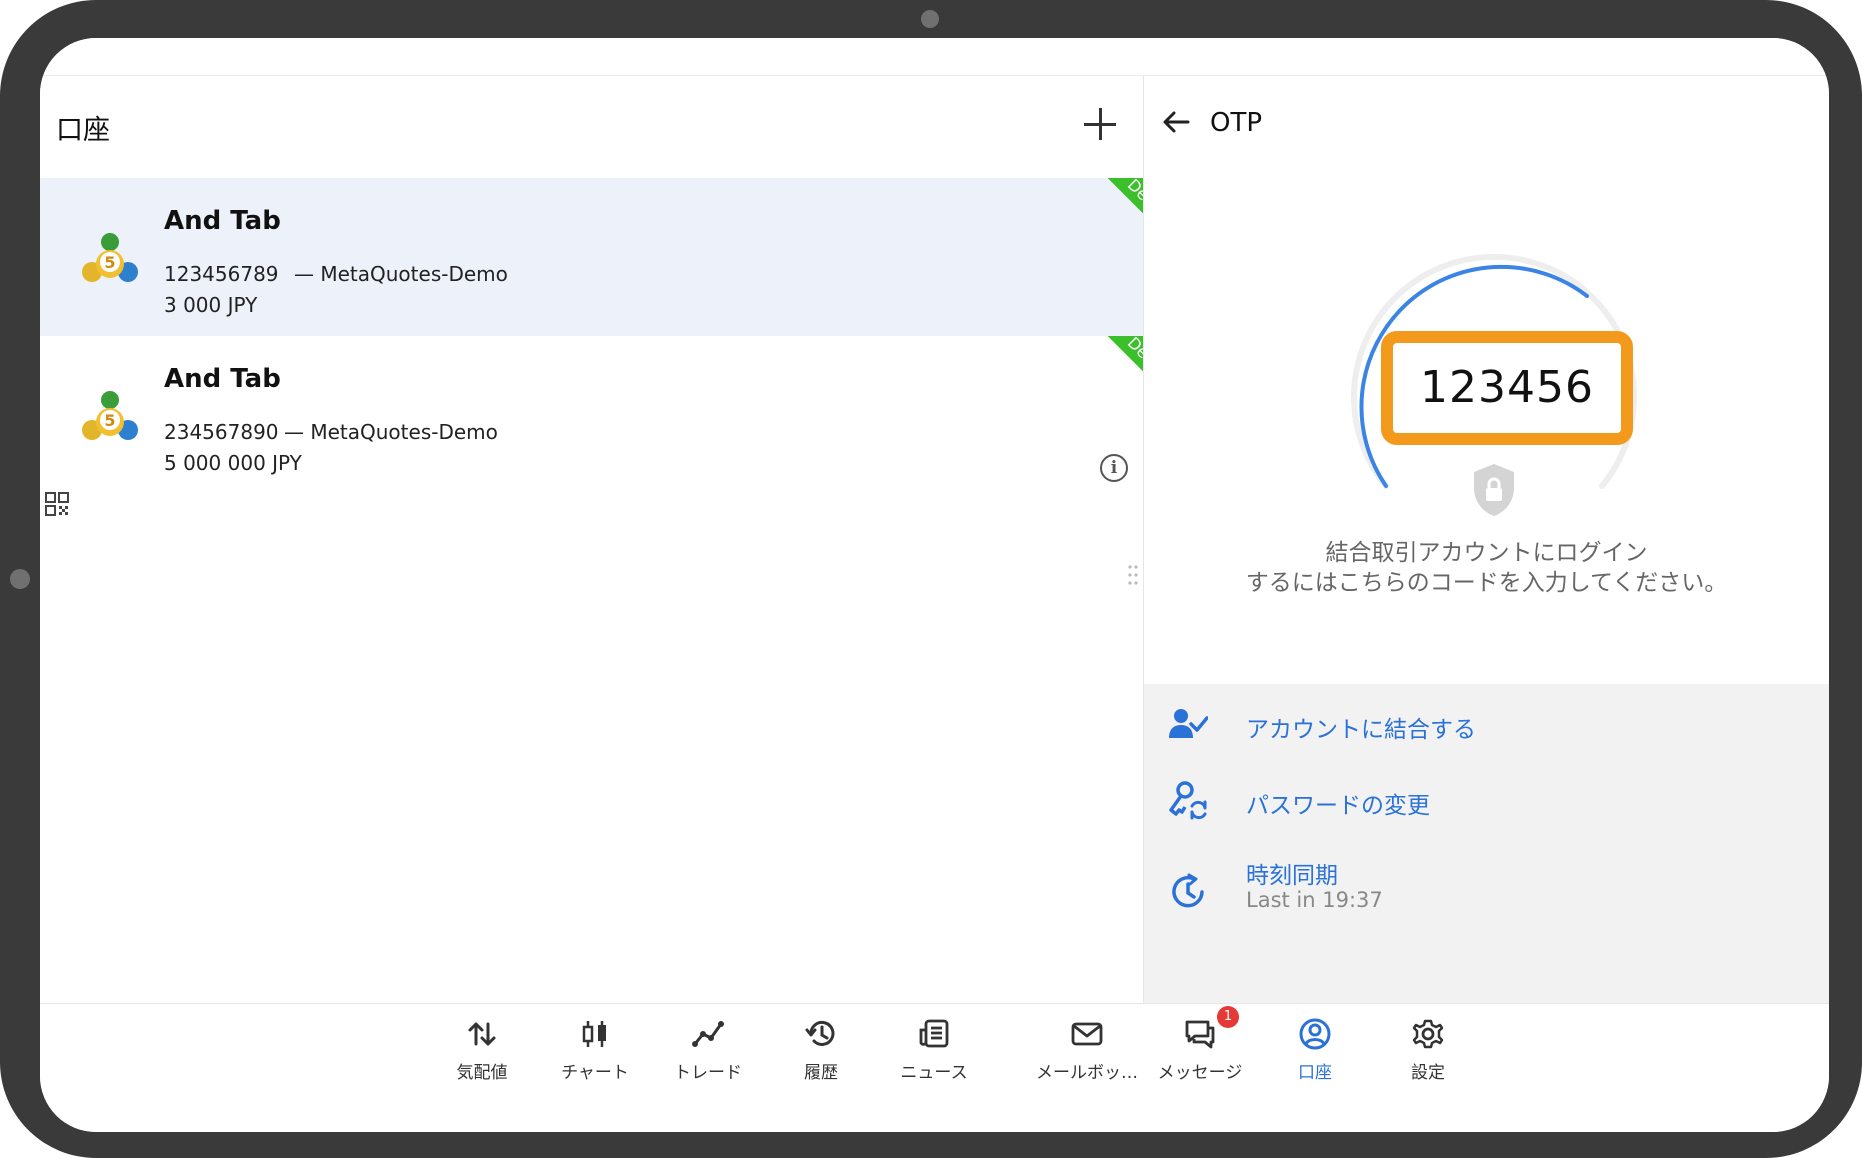 This screenshot has height=1158, width=1862. What do you see at coordinates (1114, 468) in the screenshot?
I see `info-icon: i` at bounding box center [1114, 468].